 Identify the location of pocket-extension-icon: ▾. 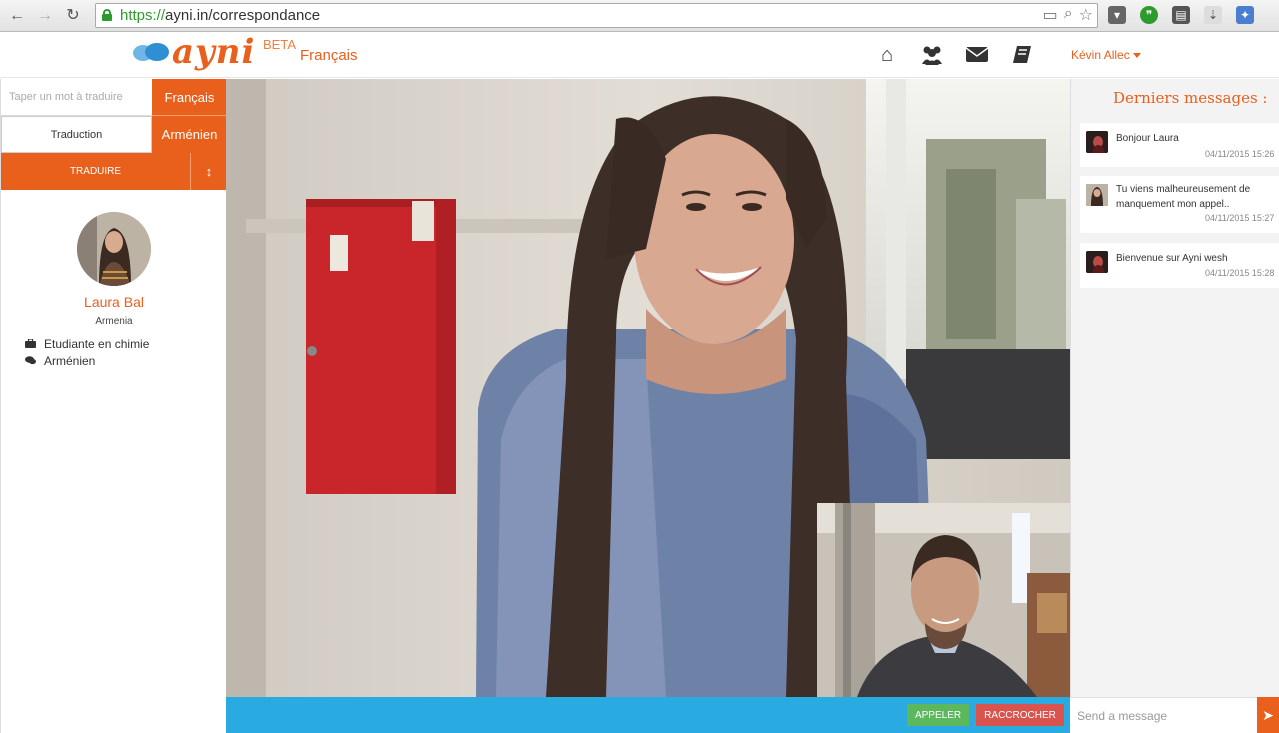
(1117, 15).